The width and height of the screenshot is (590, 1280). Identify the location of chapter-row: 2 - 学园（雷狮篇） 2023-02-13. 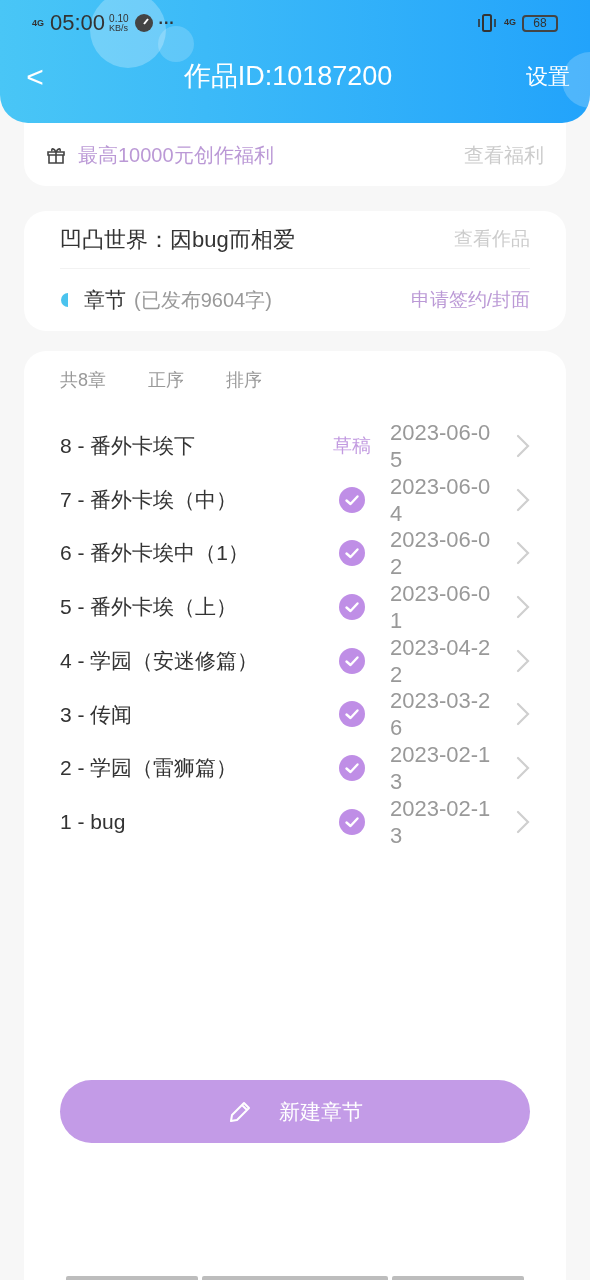
(295, 768).